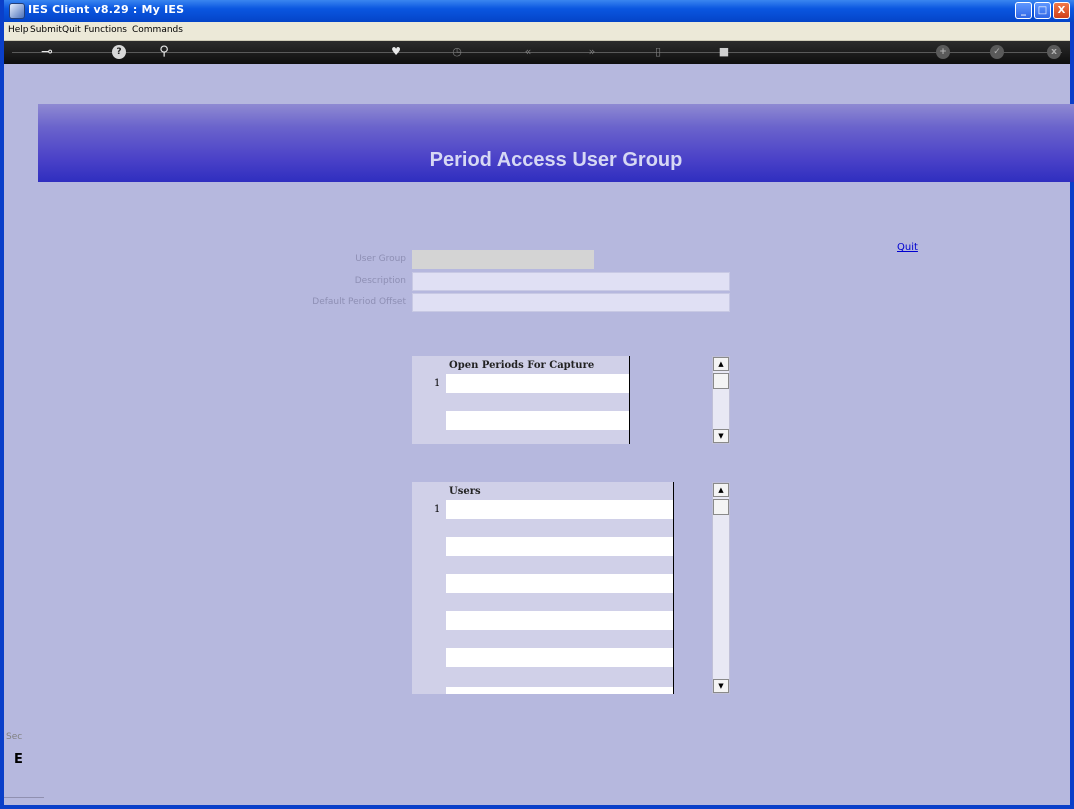 Image resolution: width=1074 pixels, height=809 pixels. What do you see at coordinates (1023, 10) in the screenshot?
I see `minimize-button: _` at bounding box center [1023, 10].